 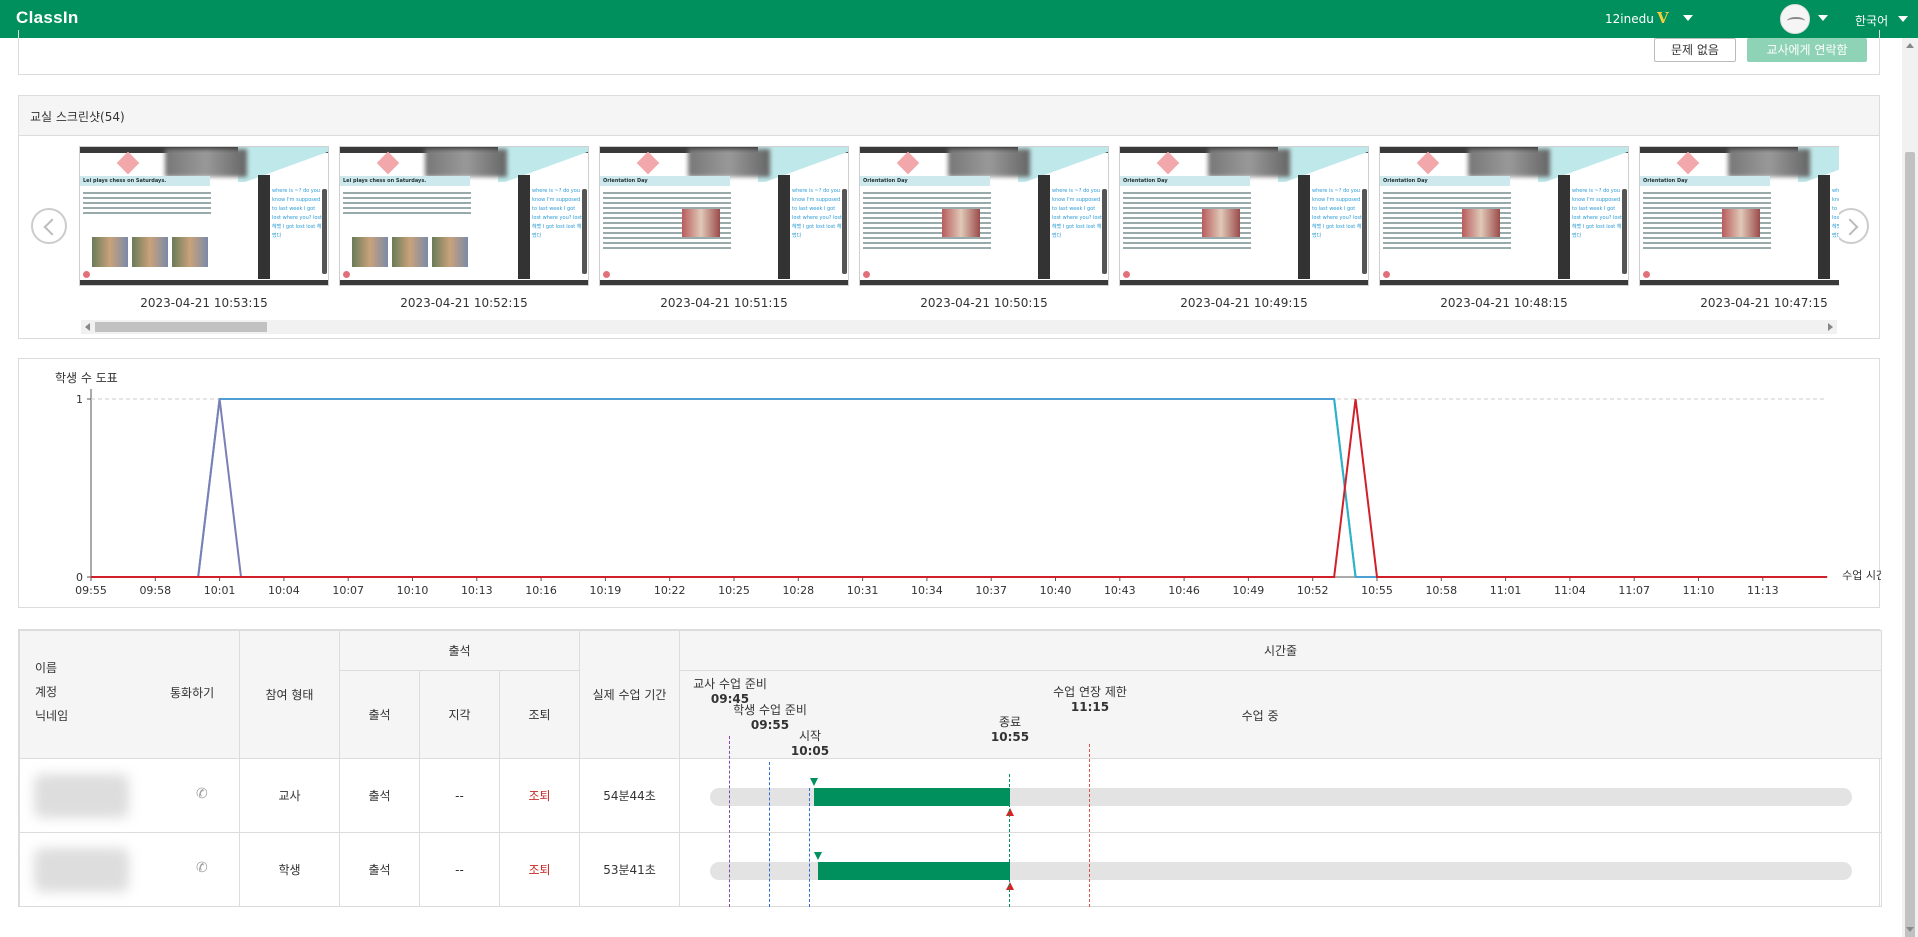 What do you see at coordinates (1056, 590) in the screenshot?
I see `x-tick-label: 10:40` at bounding box center [1056, 590].